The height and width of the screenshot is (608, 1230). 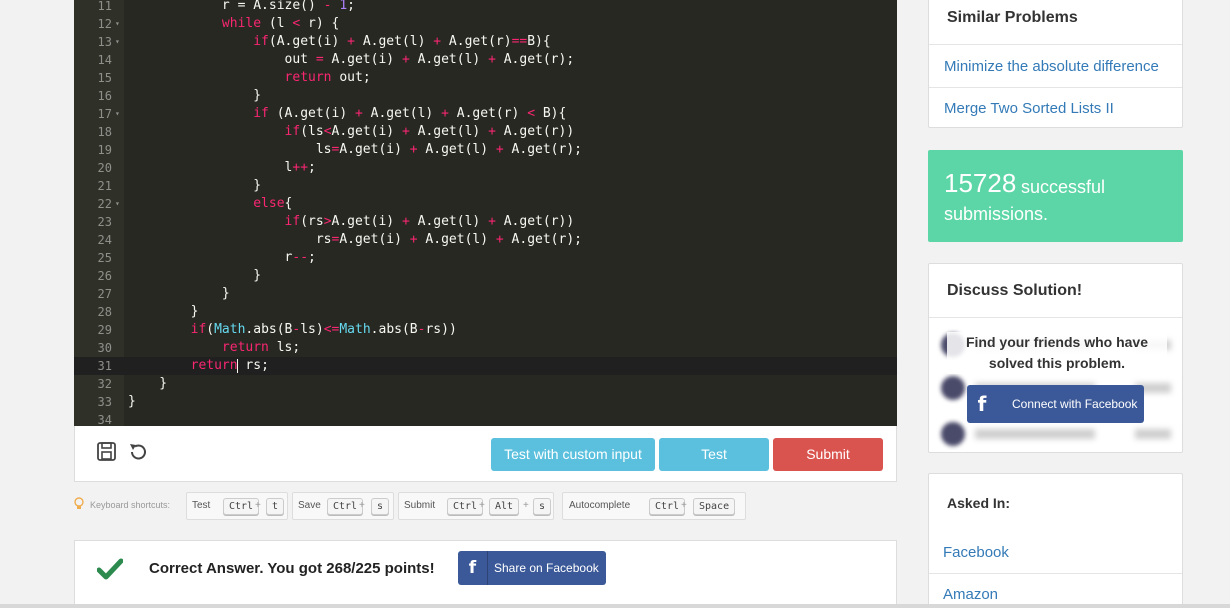 I want to click on code-line: 14 out = A.get(i) + A.get(l) + A.get(r);, so click(x=485, y=60).